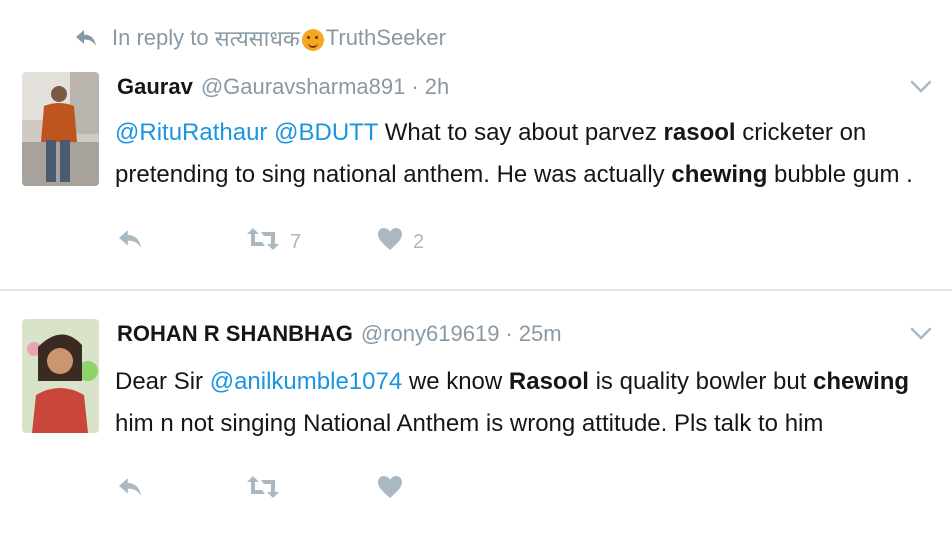 The image size is (952, 536). What do you see at coordinates (548, 381) in the screenshot?
I see `highlight-term: Rasool` at bounding box center [548, 381].